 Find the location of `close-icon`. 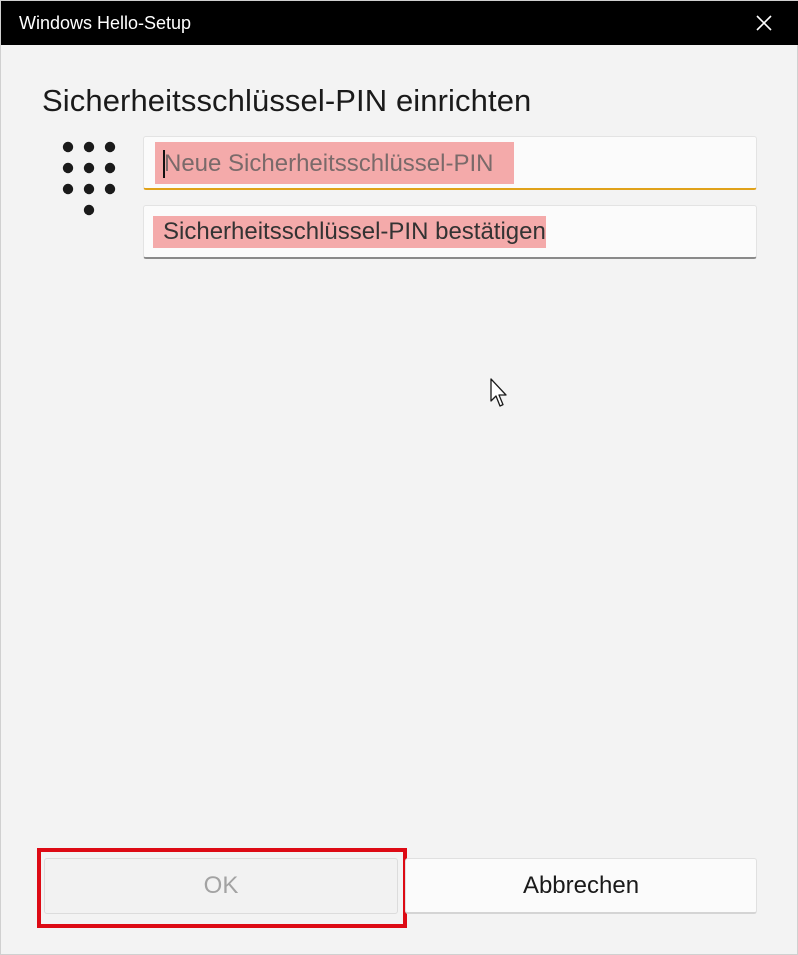

close-icon is located at coordinates (764, 23).